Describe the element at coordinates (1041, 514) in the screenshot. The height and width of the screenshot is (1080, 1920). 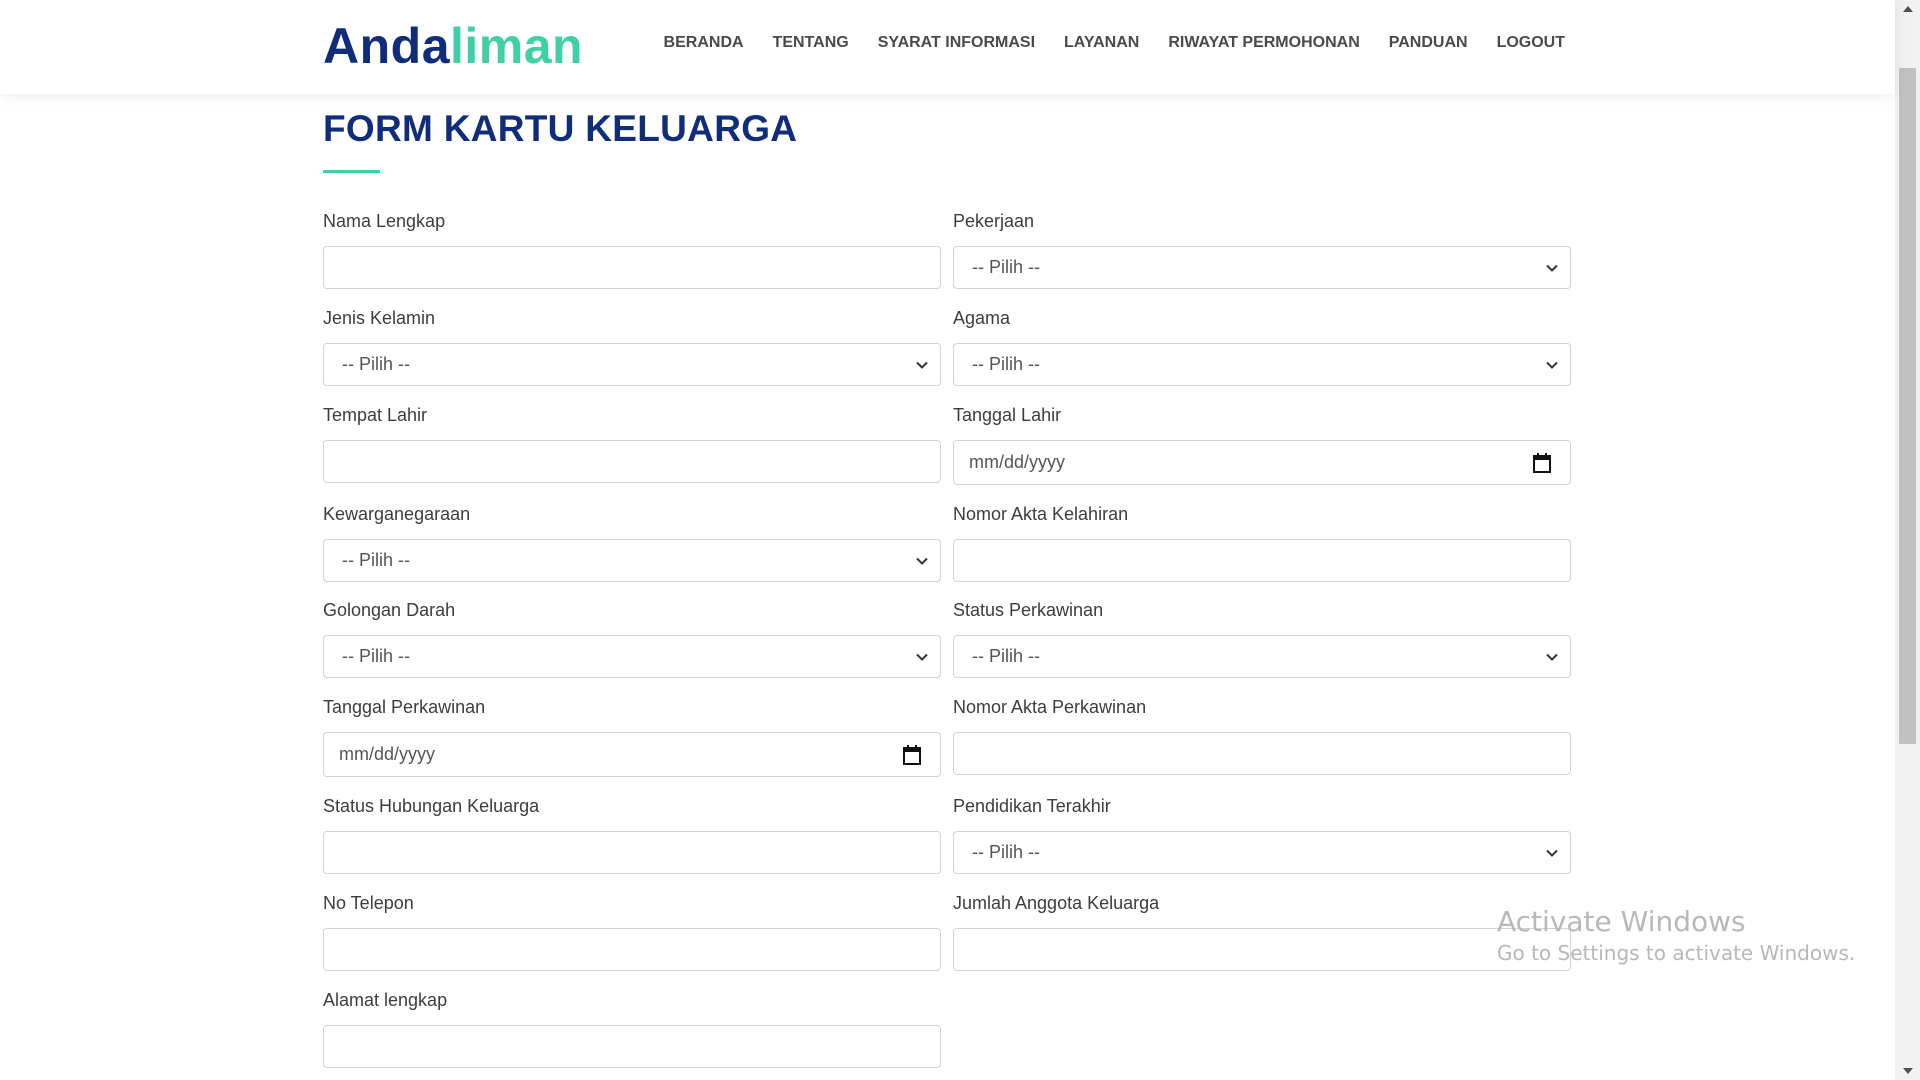
I see `nomor-akta-kelahiran-label: Nomor Akta Kelahiran` at that location.